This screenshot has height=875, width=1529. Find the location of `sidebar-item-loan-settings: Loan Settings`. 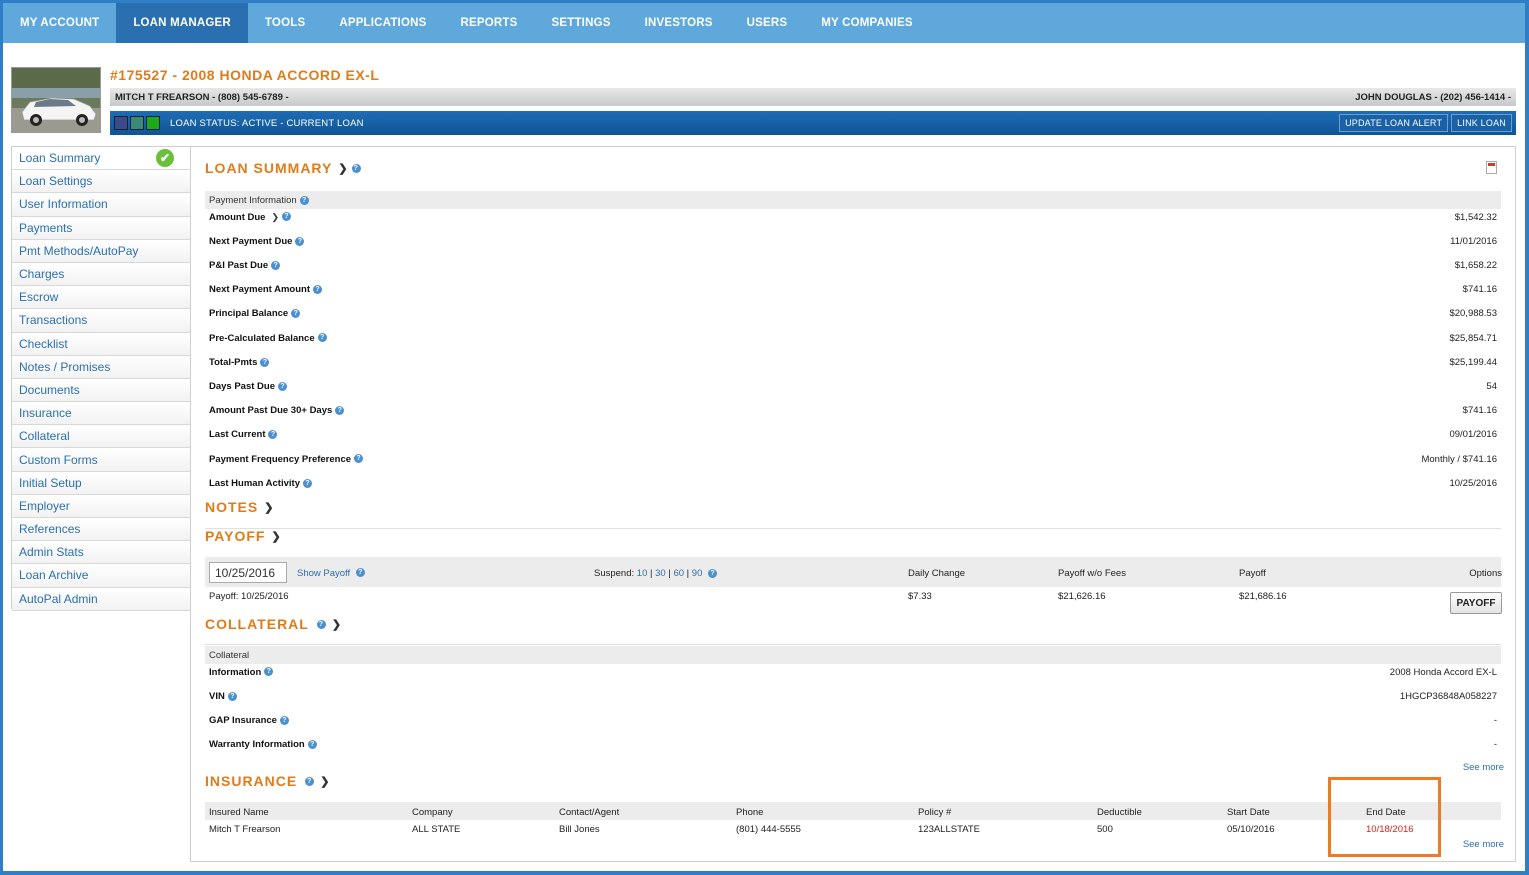

sidebar-item-loan-settings: Loan Settings is located at coordinates (101, 182).